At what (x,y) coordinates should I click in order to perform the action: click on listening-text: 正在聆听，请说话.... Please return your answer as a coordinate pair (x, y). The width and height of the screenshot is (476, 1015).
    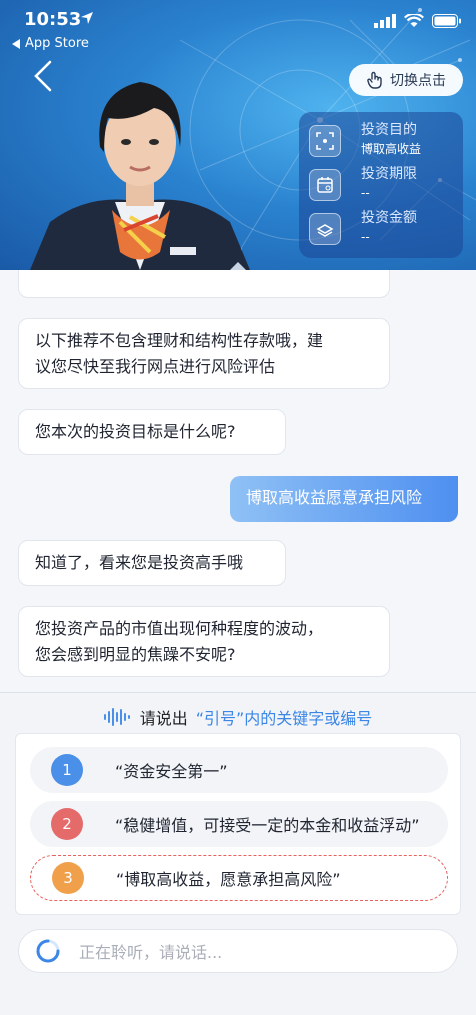
    Looking at the image, I should click on (151, 952).